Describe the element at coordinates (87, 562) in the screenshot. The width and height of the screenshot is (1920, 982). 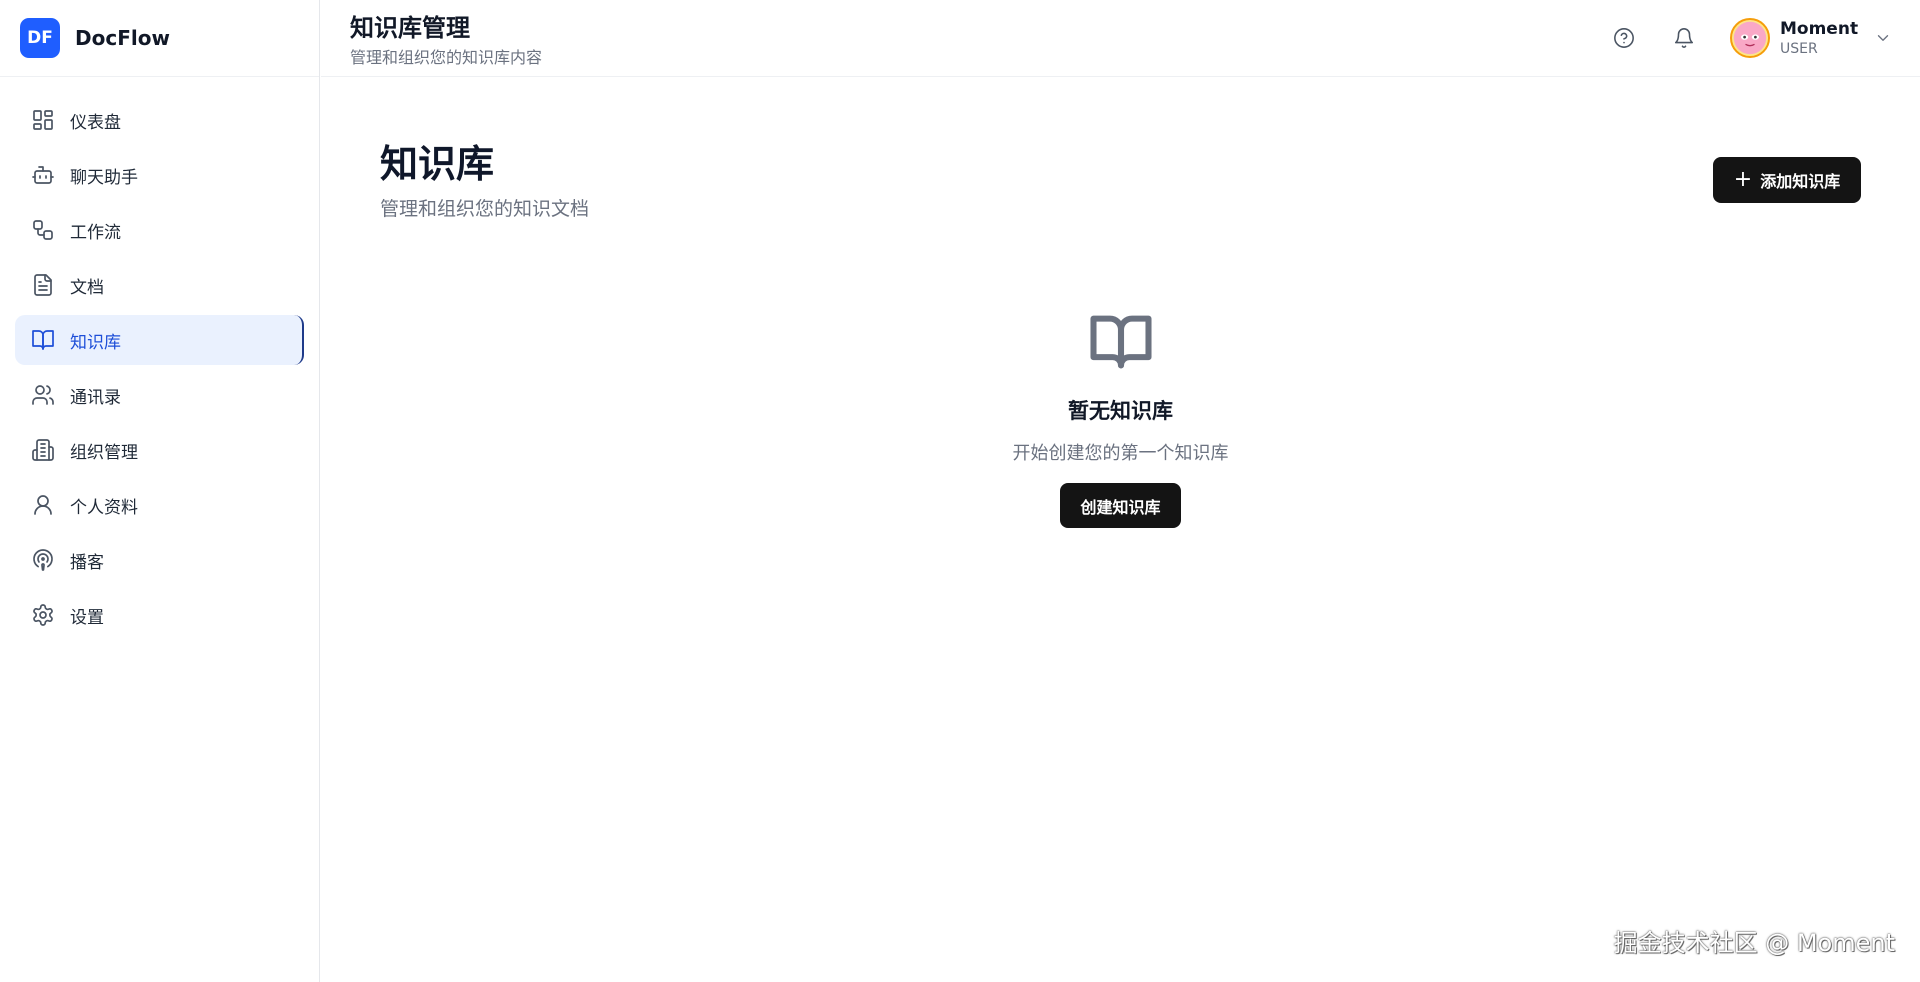
I see `sidebar-item-label: 播客` at that location.